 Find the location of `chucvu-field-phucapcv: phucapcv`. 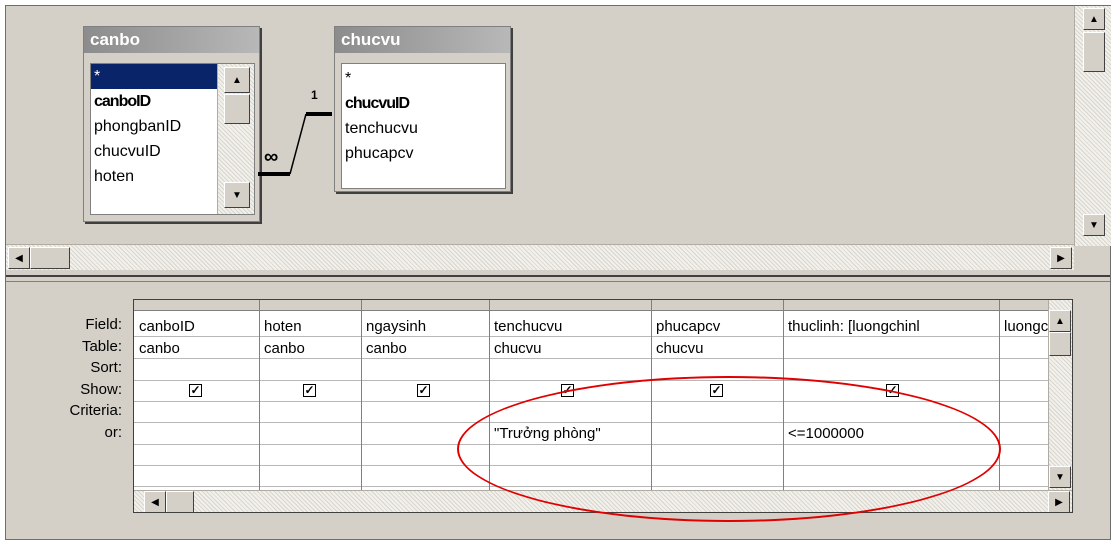

chucvu-field-phucapcv: phucapcv is located at coordinates (423, 153).